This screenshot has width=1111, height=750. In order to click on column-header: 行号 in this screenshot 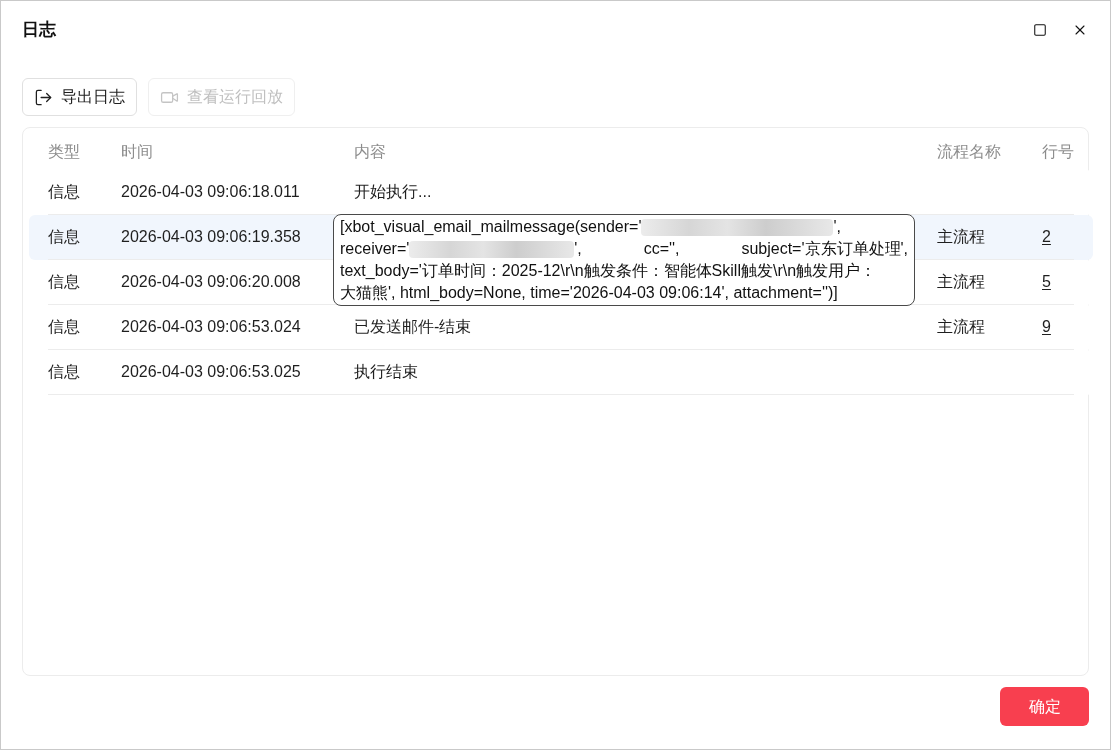, I will do `click(1058, 152)`.